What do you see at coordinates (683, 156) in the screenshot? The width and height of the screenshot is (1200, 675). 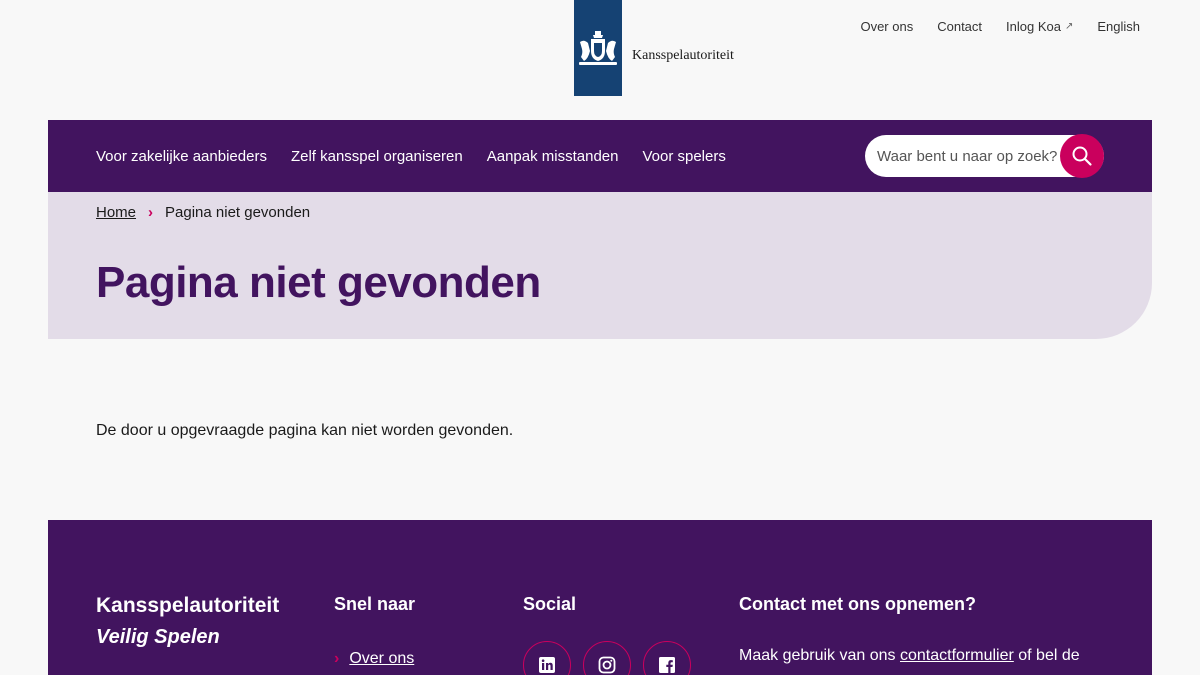 I see `nav-item-voor-spelers: Voor spelers` at bounding box center [683, 156].